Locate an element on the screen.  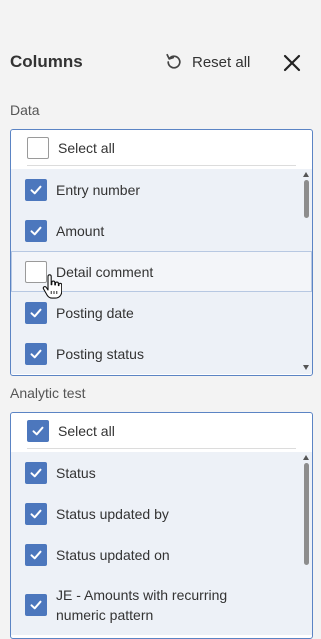
list-item: Status updated by is located at coordinates (161, 513).